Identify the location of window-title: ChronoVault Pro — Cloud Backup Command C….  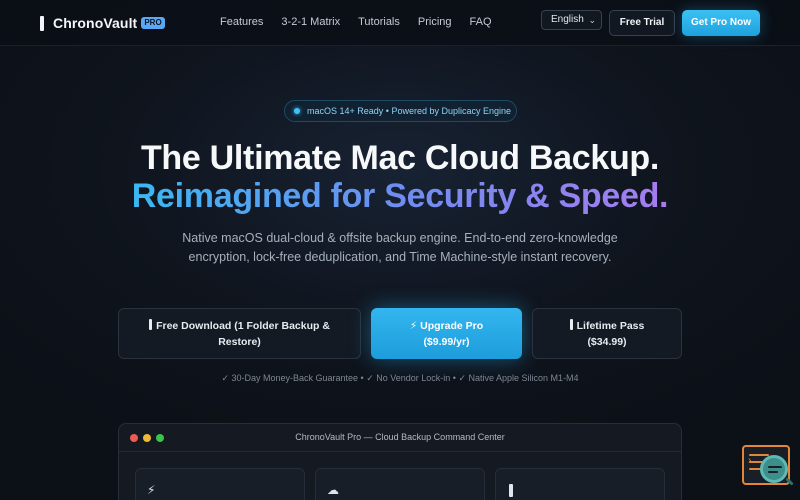
(400, 437).